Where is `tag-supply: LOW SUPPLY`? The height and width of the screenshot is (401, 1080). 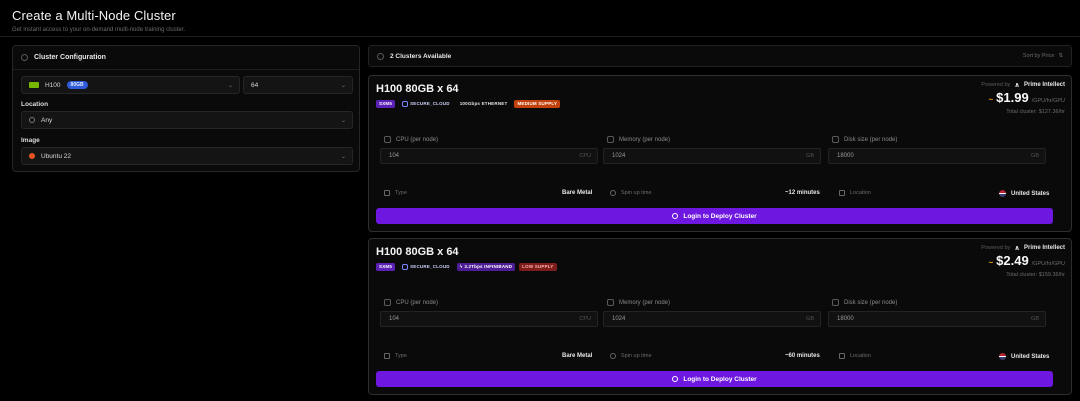 tag-supply: LOW SUPPLY is located at coordinates (538, 266).